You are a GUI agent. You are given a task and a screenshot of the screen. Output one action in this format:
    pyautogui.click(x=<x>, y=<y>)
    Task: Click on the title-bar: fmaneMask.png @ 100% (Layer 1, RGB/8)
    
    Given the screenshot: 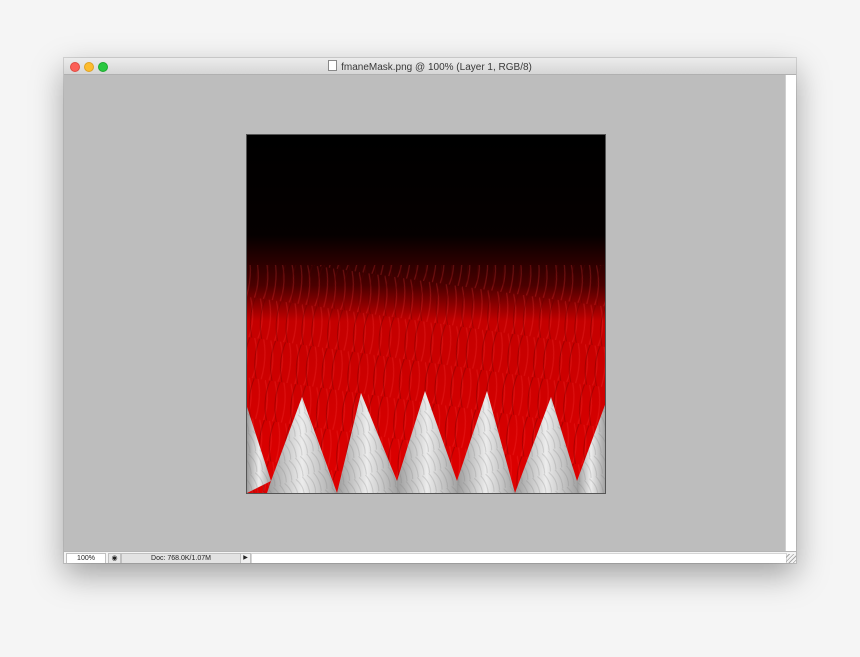 What is the action you would take?
    pyautogui.click(x=430, y=66)
    